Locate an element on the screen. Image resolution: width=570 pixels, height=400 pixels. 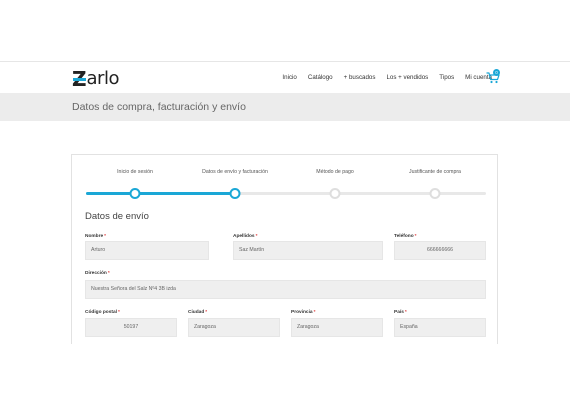
title-bar: Datos de compra, facturación y envío is located at coordinates (285, 107).